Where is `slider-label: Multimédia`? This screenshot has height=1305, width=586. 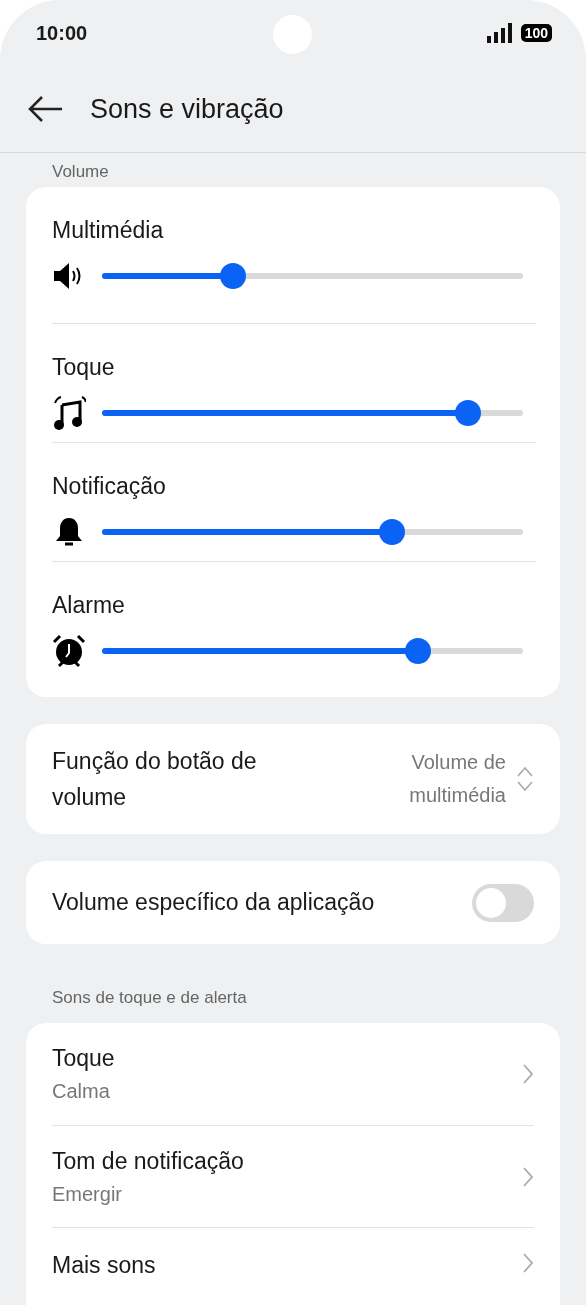
slider-label: Multimédia is located at coordinates (108, 230).